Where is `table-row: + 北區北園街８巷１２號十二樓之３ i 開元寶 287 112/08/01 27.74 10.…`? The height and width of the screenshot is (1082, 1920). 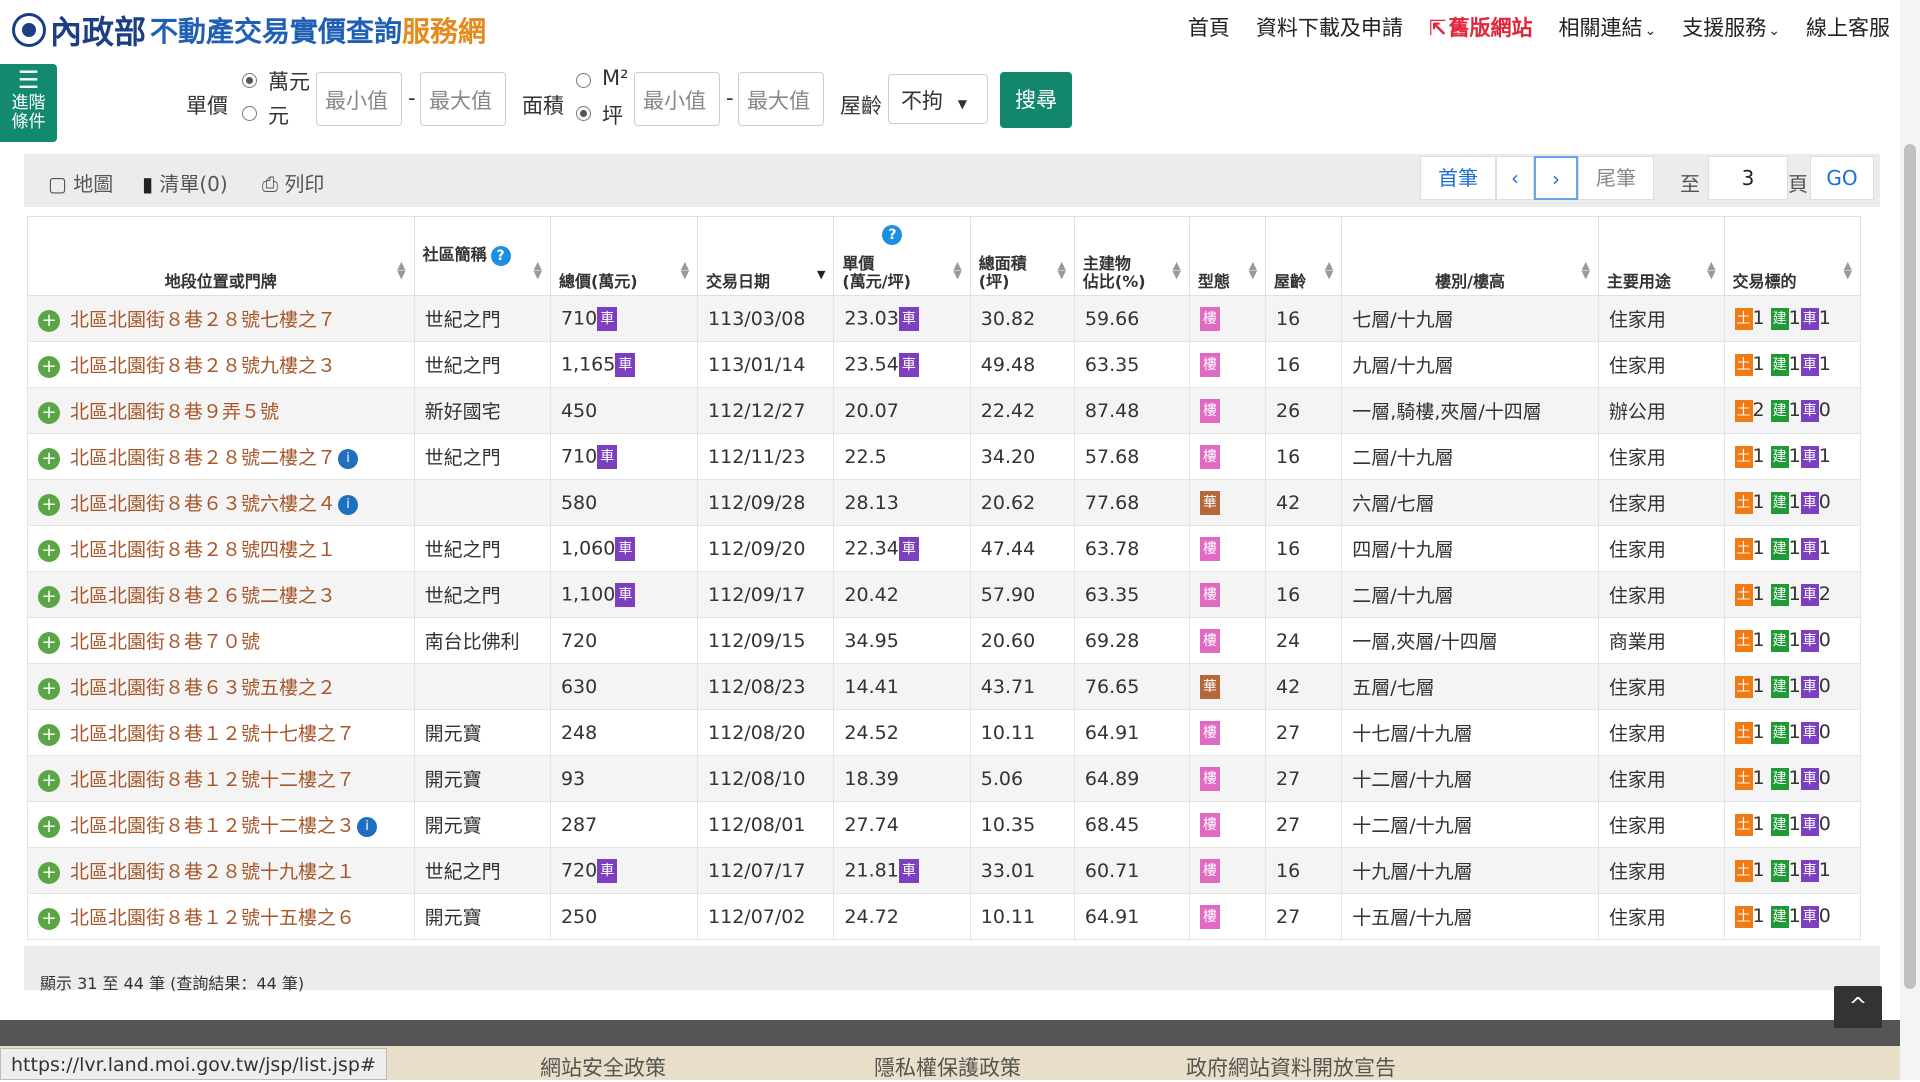
table-row: + 北區北園街８巷１２號十二樓之３ i 開元寶 287 112/08/01 27.74 10.… is located at coordinates (944, 824).